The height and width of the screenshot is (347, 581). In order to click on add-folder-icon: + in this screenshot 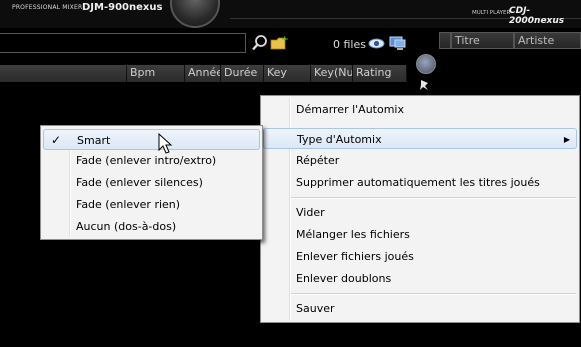, I will do `click(279, 43)`.